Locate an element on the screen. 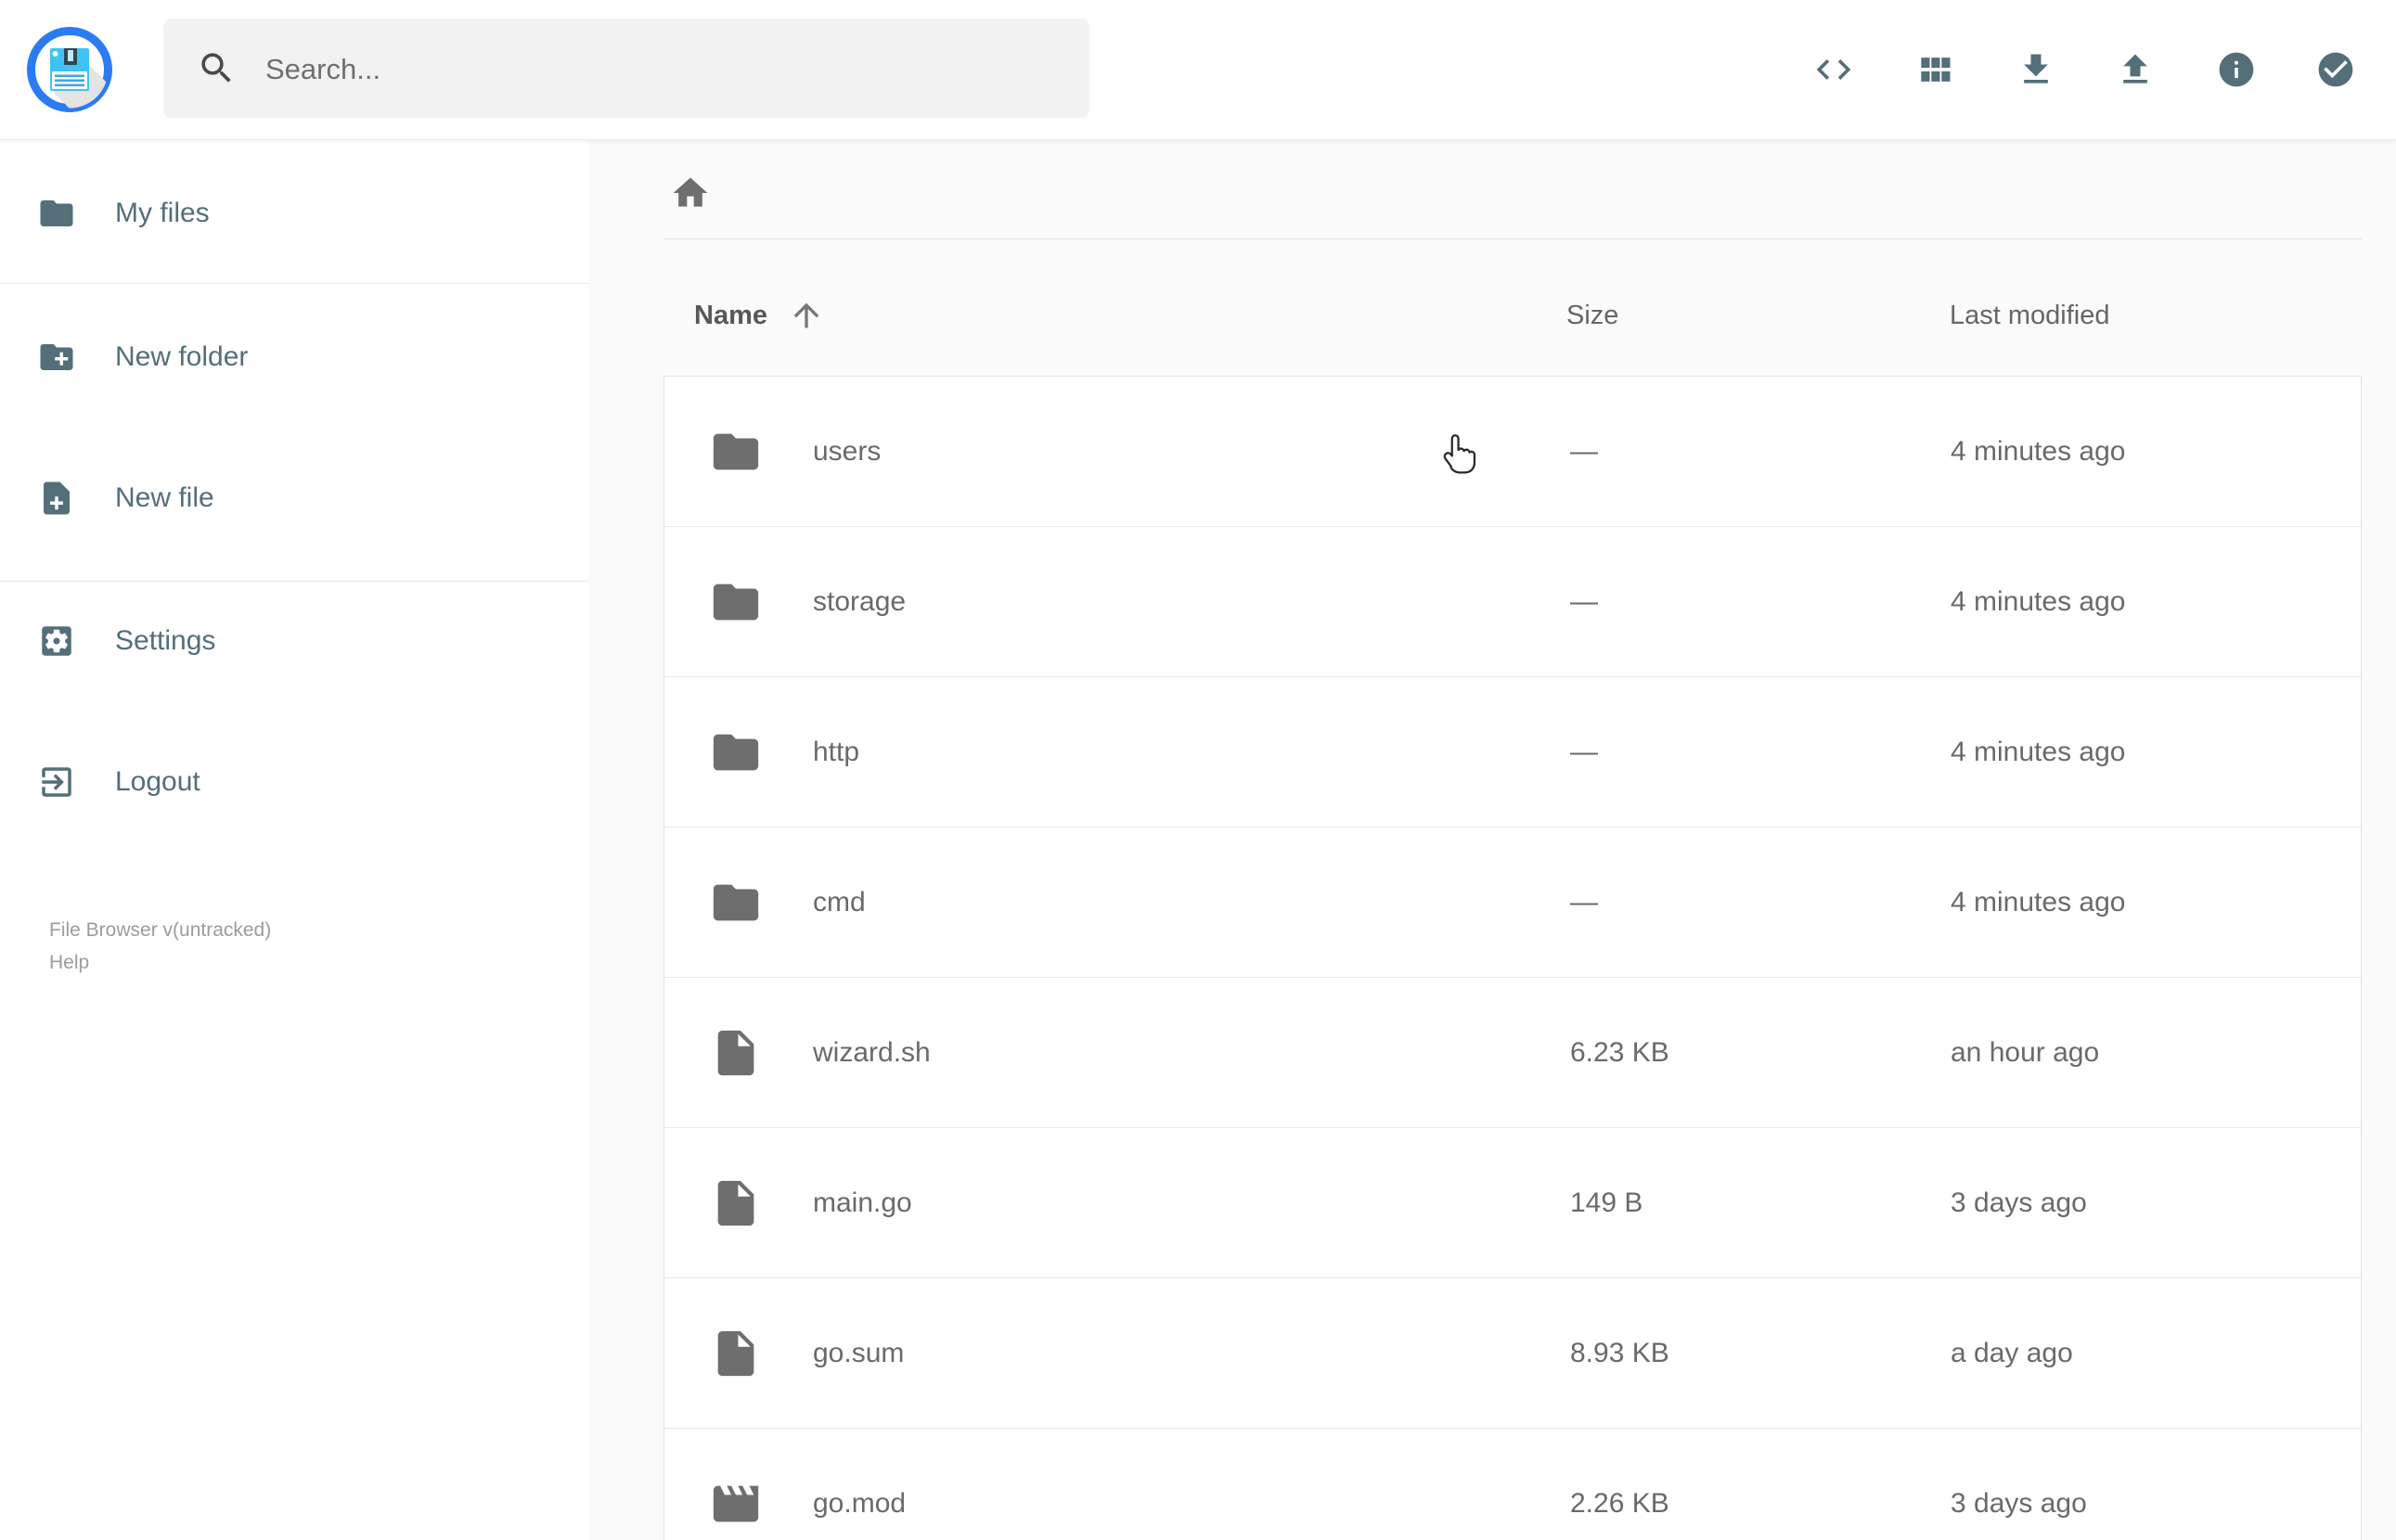  file-size: 149 B is located at coordinates (1606, 1202).